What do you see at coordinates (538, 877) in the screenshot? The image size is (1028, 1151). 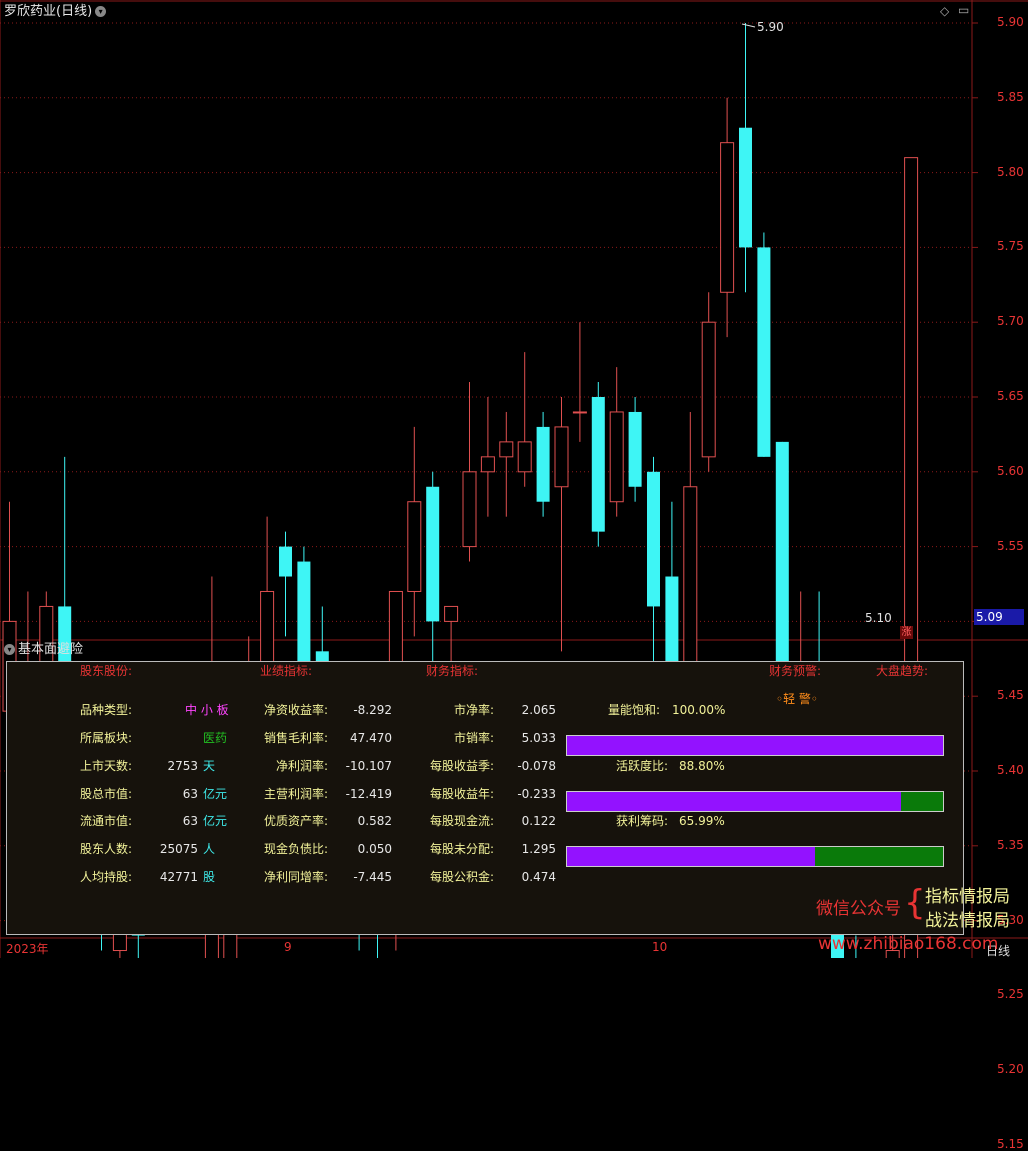 I see `finance-value: 0.474` at bounding box center [538, 877].